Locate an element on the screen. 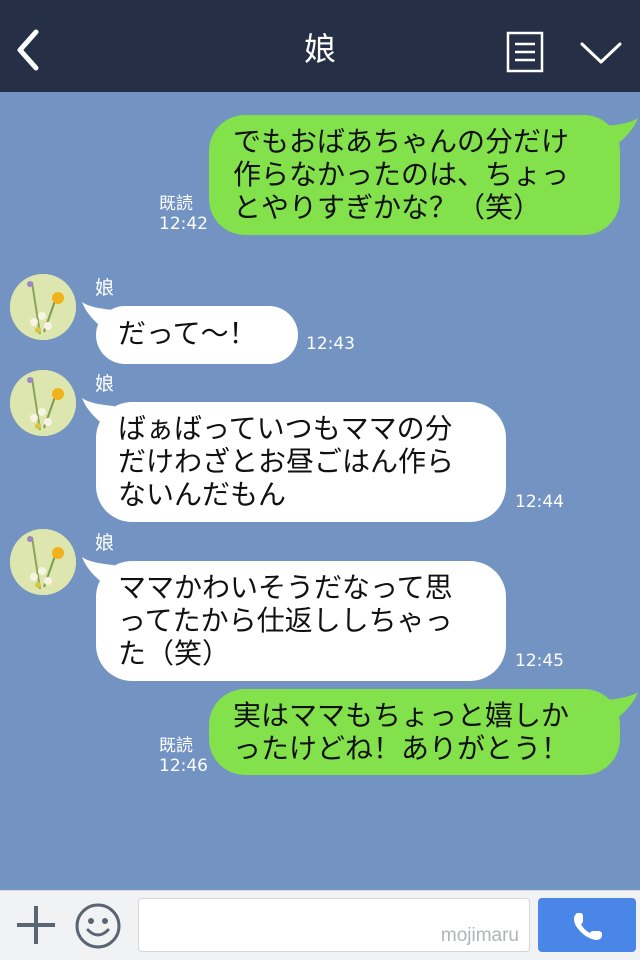 The width and height of the screenshot is (640, 960). message-line: ばぁばっていつもママの分 is located at coordinates (285, 428).